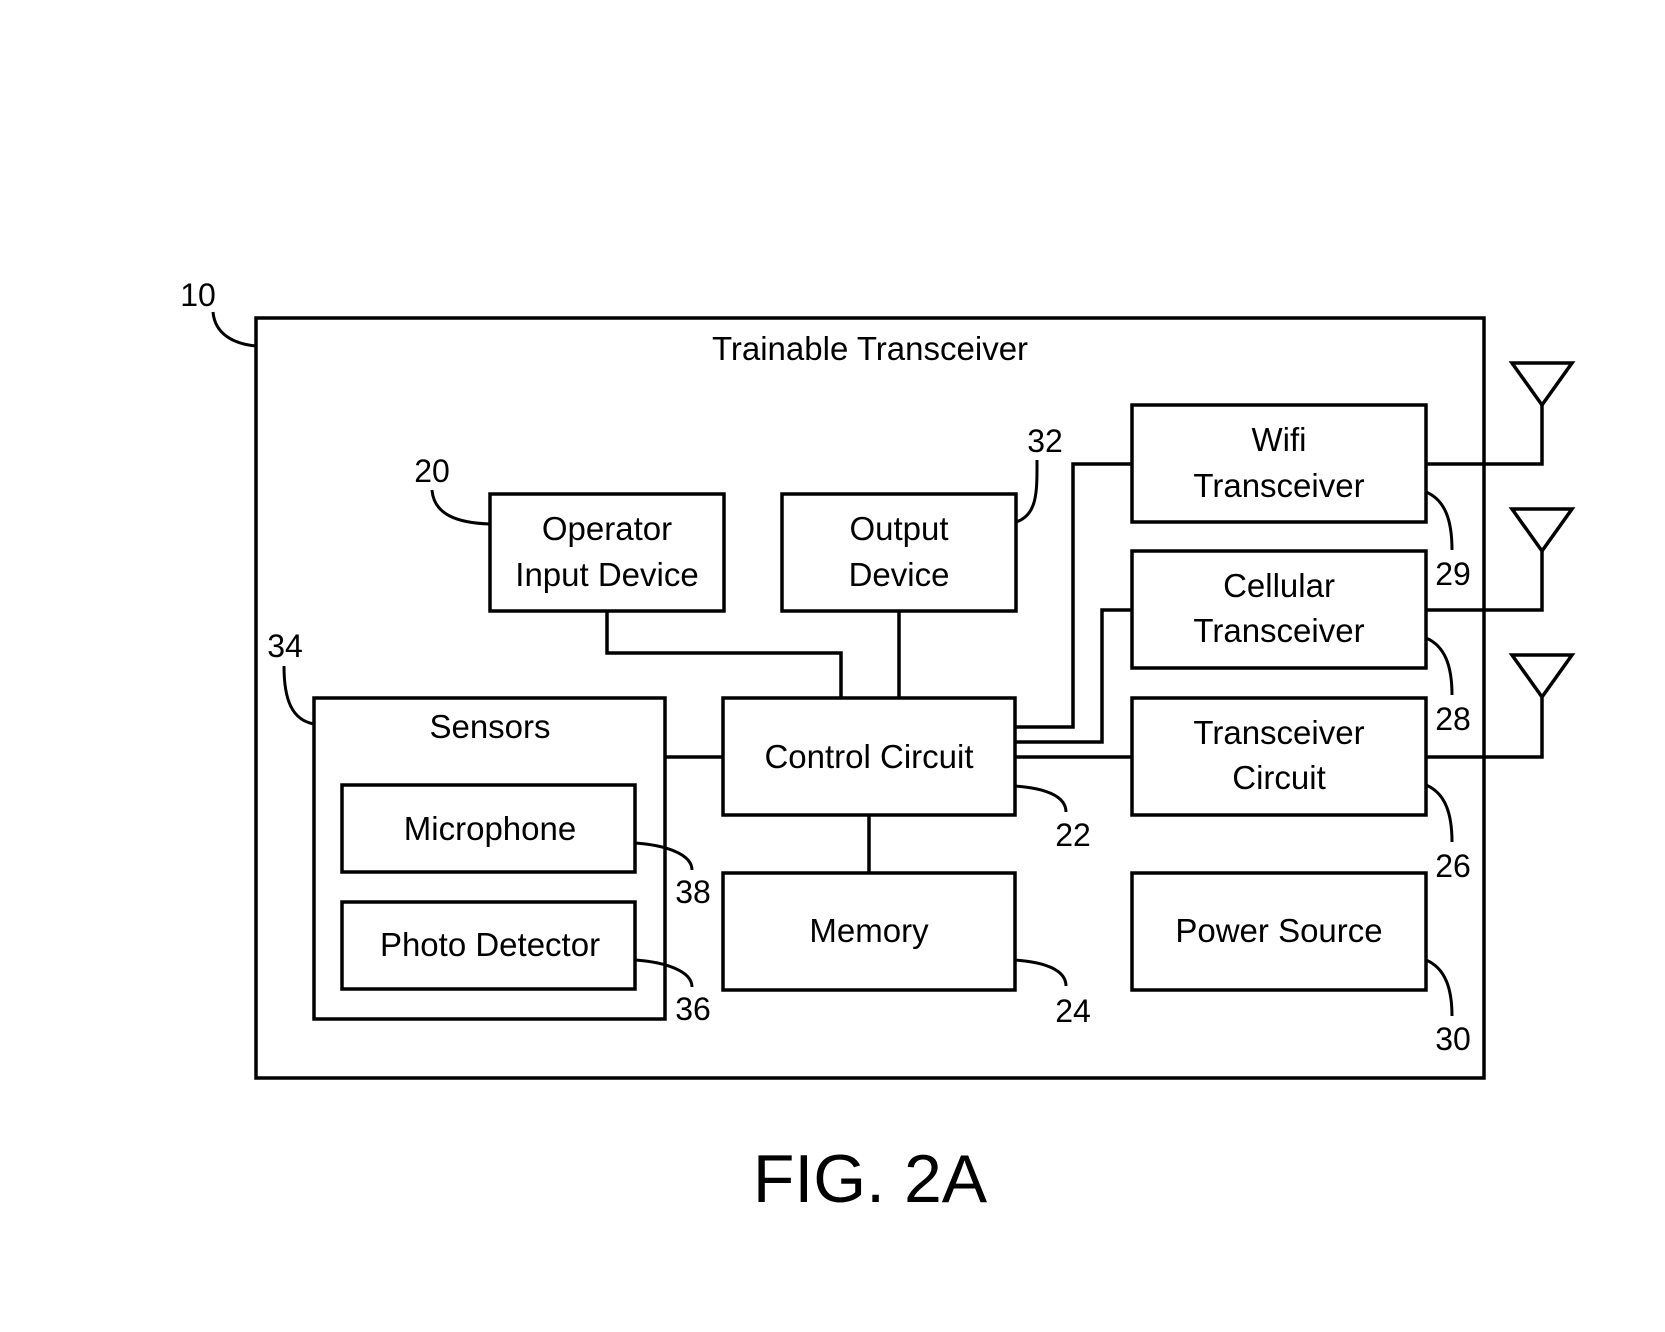  Describe the element at coordinates (1278, 732) in the screenshot. I see `transceiver-circuit-label-1: Transceiver` at that location.